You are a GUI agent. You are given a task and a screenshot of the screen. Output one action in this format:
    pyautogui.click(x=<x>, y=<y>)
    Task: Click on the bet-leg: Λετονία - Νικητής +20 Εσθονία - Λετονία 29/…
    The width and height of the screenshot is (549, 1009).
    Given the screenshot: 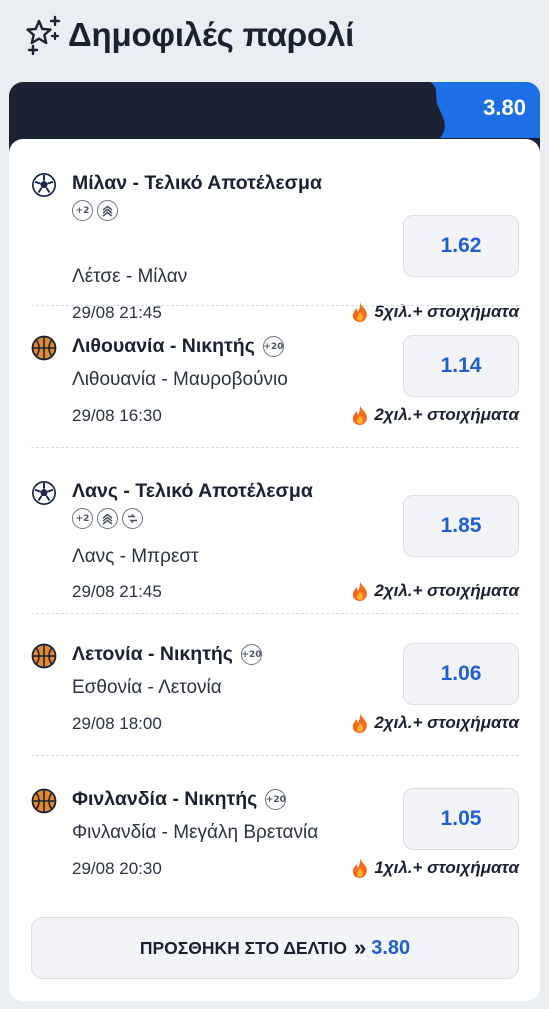 What is the action you would take?
    pyautogui.click(x=275, y=713)
    